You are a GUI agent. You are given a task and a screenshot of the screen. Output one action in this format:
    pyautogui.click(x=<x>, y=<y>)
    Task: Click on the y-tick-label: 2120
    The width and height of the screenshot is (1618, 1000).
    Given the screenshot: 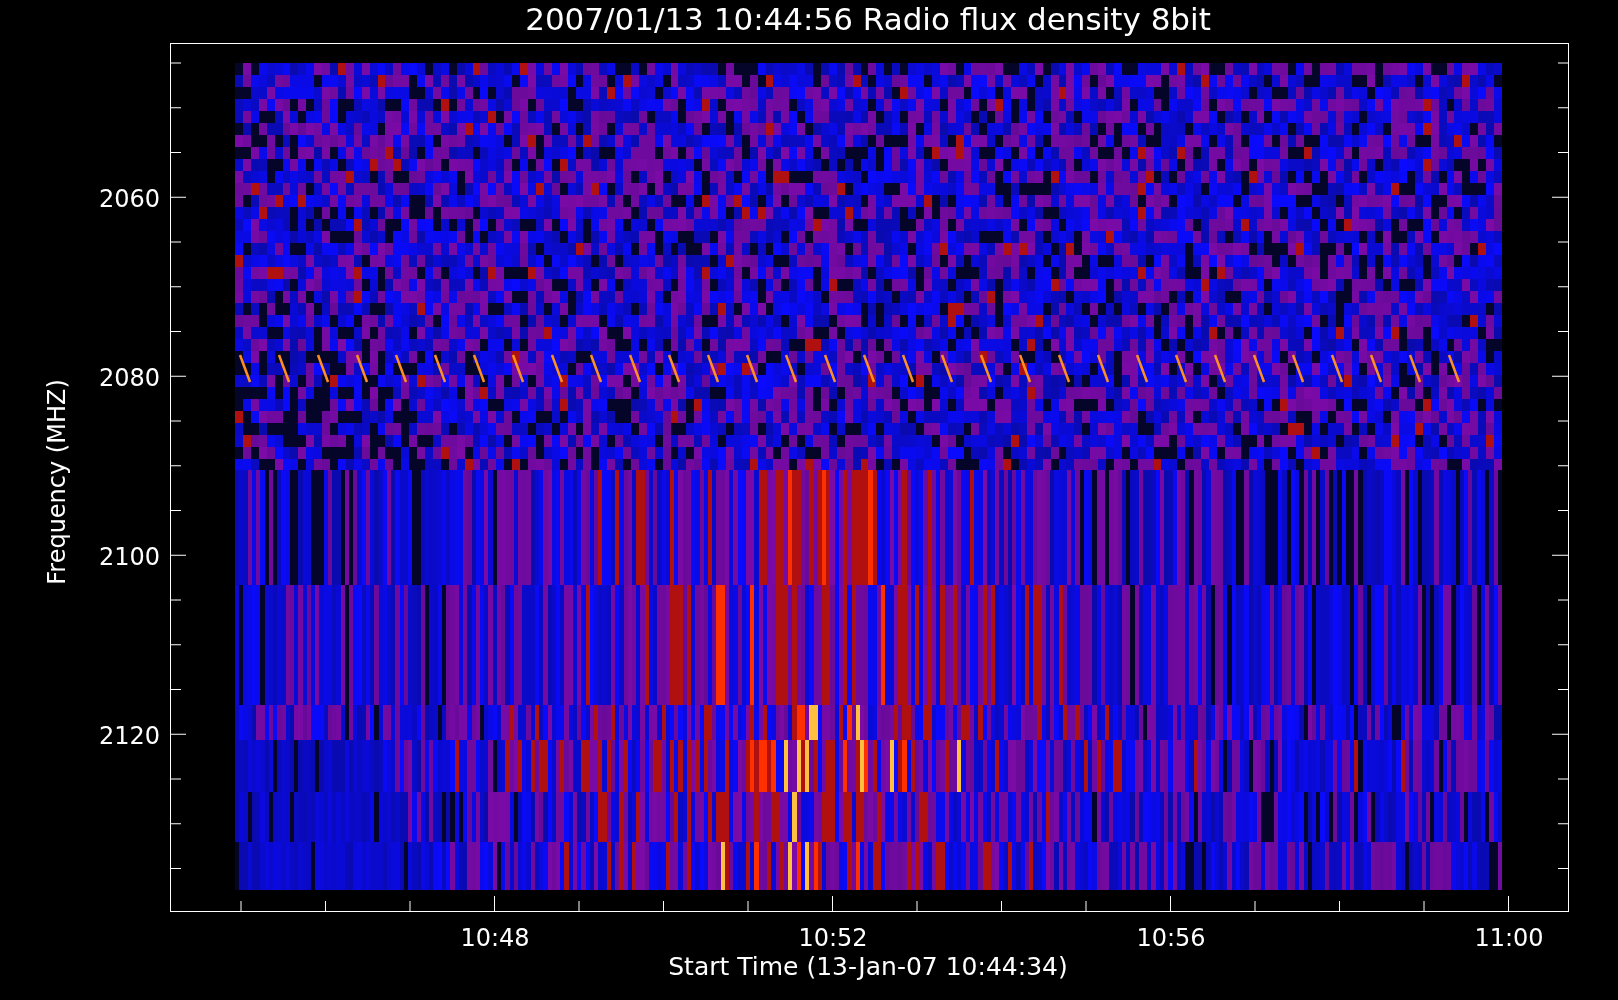 What is the action you would take?
    pyautogui.click(x=129, y=736)
    